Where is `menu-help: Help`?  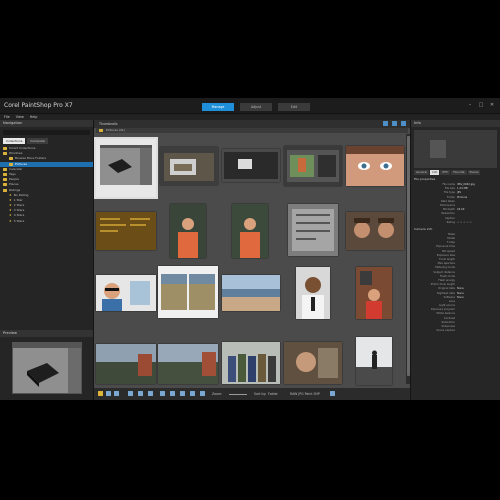 menu-help: Help is located at coordinates (34, 117).